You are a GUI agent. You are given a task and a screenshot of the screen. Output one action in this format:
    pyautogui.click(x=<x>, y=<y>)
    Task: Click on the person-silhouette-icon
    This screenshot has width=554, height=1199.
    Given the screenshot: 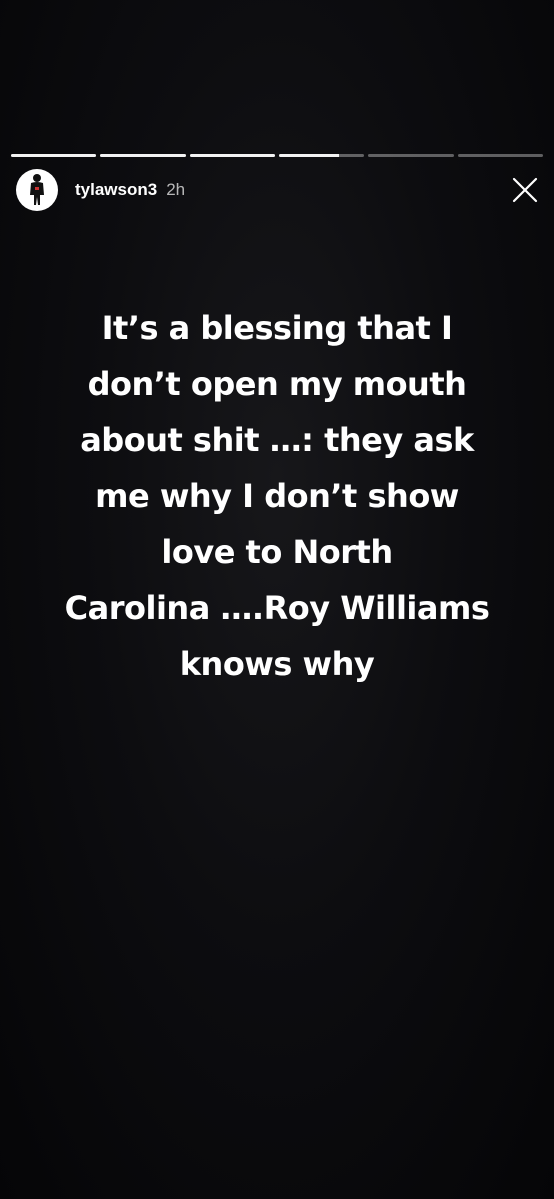 What is the action you would take?
    pyautogui.click(x=37, y=189)
    